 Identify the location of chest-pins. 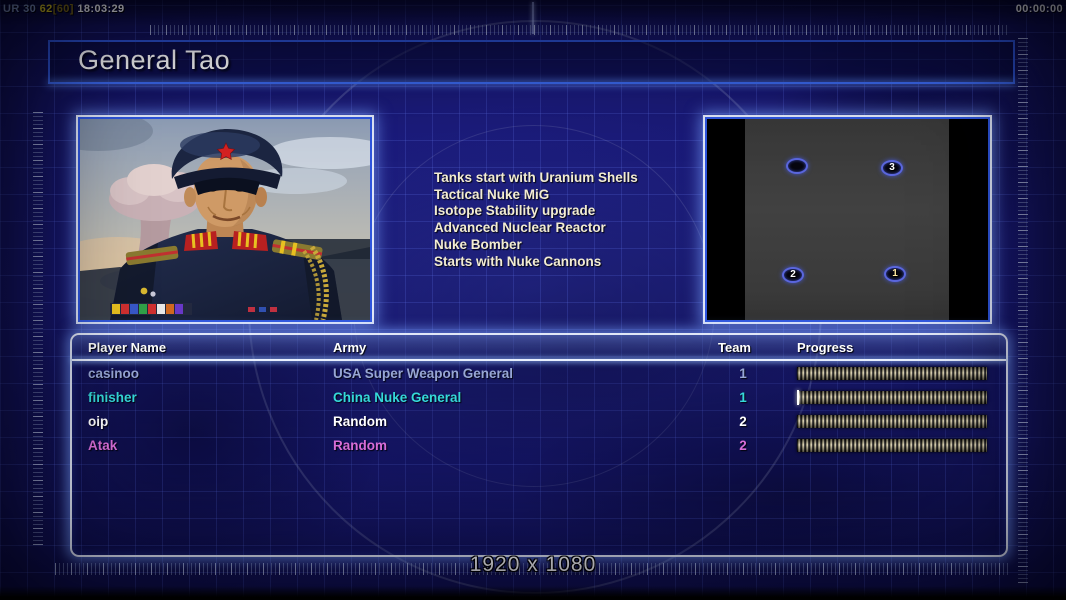
(262, 309).